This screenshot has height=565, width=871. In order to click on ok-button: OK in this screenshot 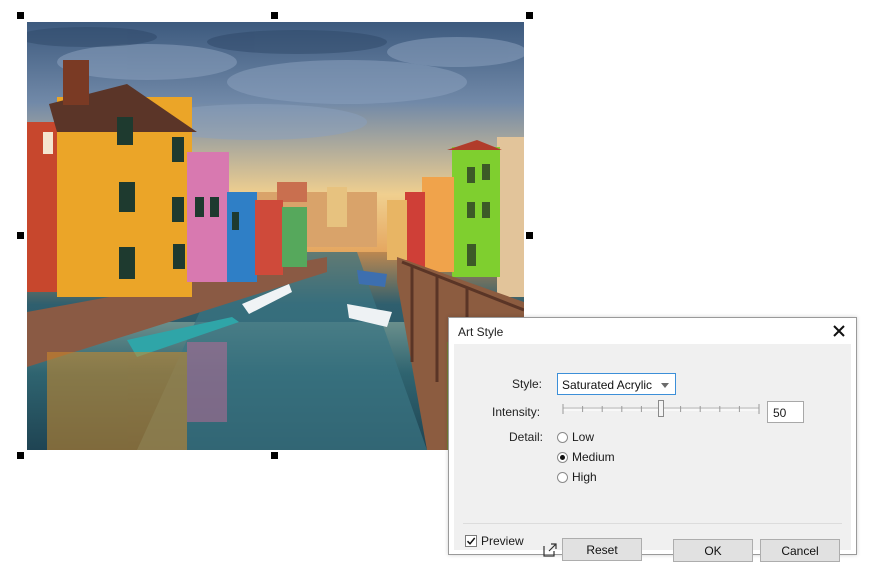, I will do `click(713, 550)`.